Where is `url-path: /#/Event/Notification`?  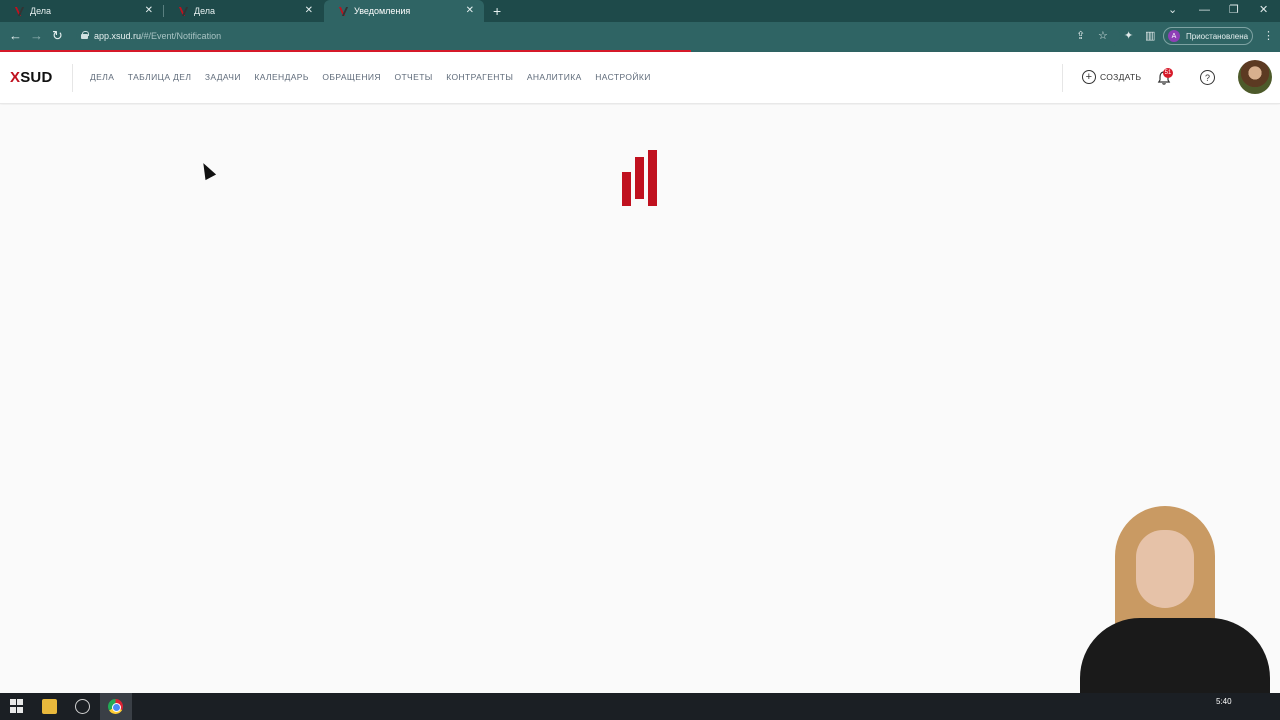
url-path: /#/Event/Notification is located at coordinates (181, 36).